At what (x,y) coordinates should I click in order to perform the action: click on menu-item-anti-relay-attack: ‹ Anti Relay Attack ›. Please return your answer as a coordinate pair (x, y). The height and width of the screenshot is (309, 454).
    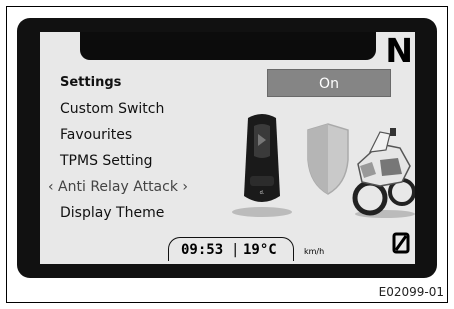
    Looking at the image, I should click on (118, 187).